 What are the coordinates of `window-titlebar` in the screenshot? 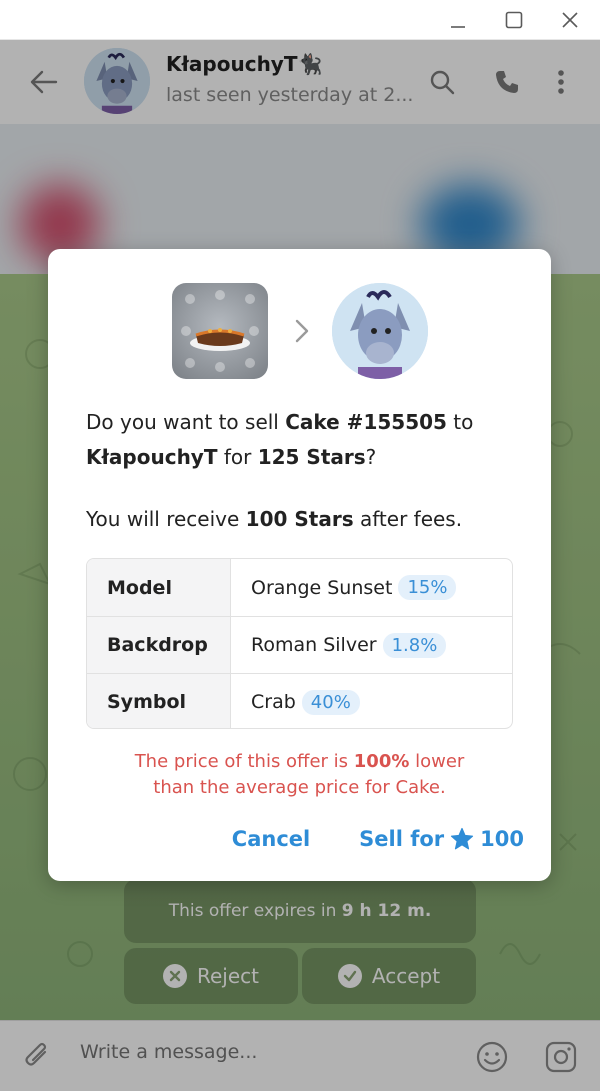 It's located at (300, 20).